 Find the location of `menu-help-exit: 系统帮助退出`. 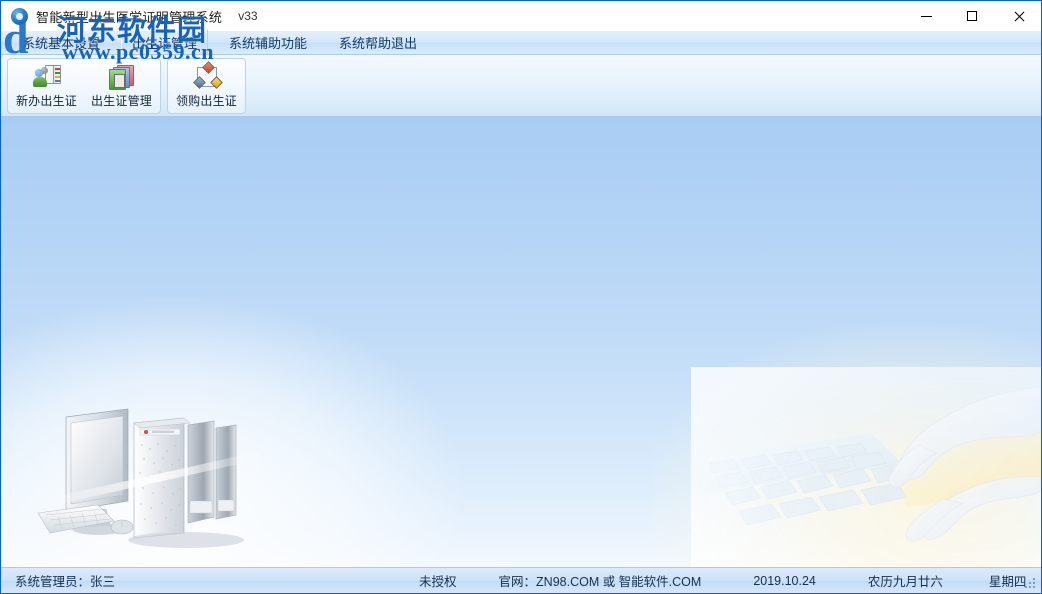

menu-help-exit: 系统帮助退出 is located at coordinates (378, 42).